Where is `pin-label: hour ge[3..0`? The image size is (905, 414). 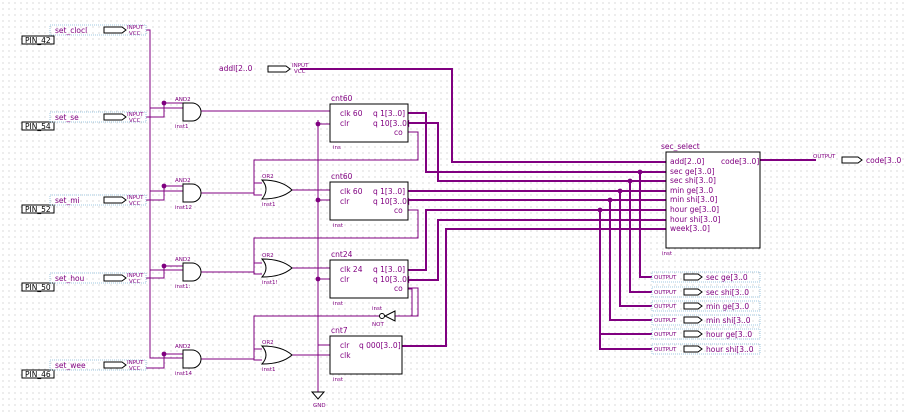 pin-label: hour ge[3..0 is located at coordinates (729, 334).